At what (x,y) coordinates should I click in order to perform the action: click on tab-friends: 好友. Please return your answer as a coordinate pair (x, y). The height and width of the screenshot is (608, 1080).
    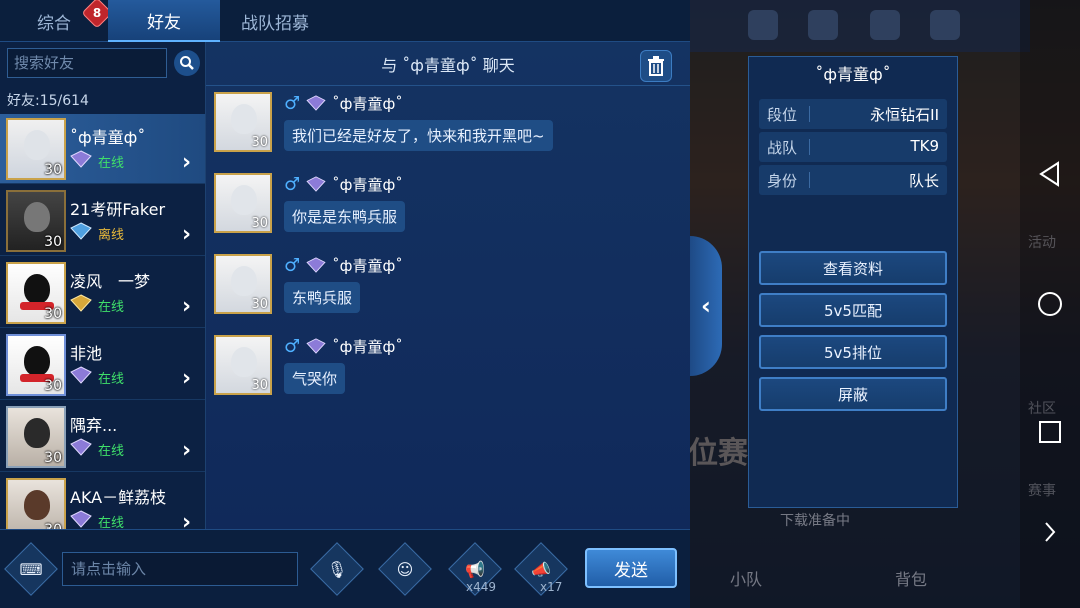
    Looking at the image, I should click on (164, 21).